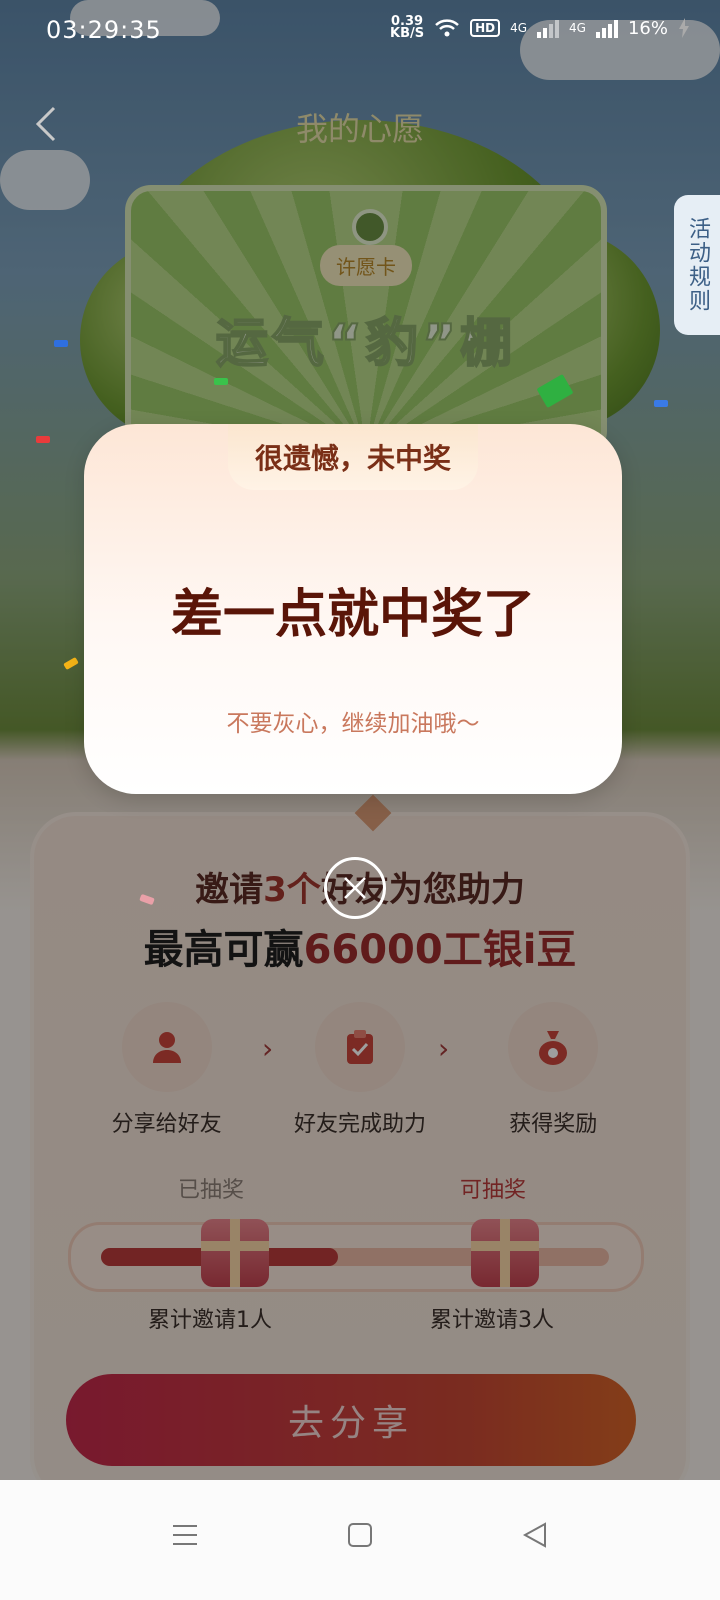  I want to click on speed-unit: KB/S, so click(407, 33).